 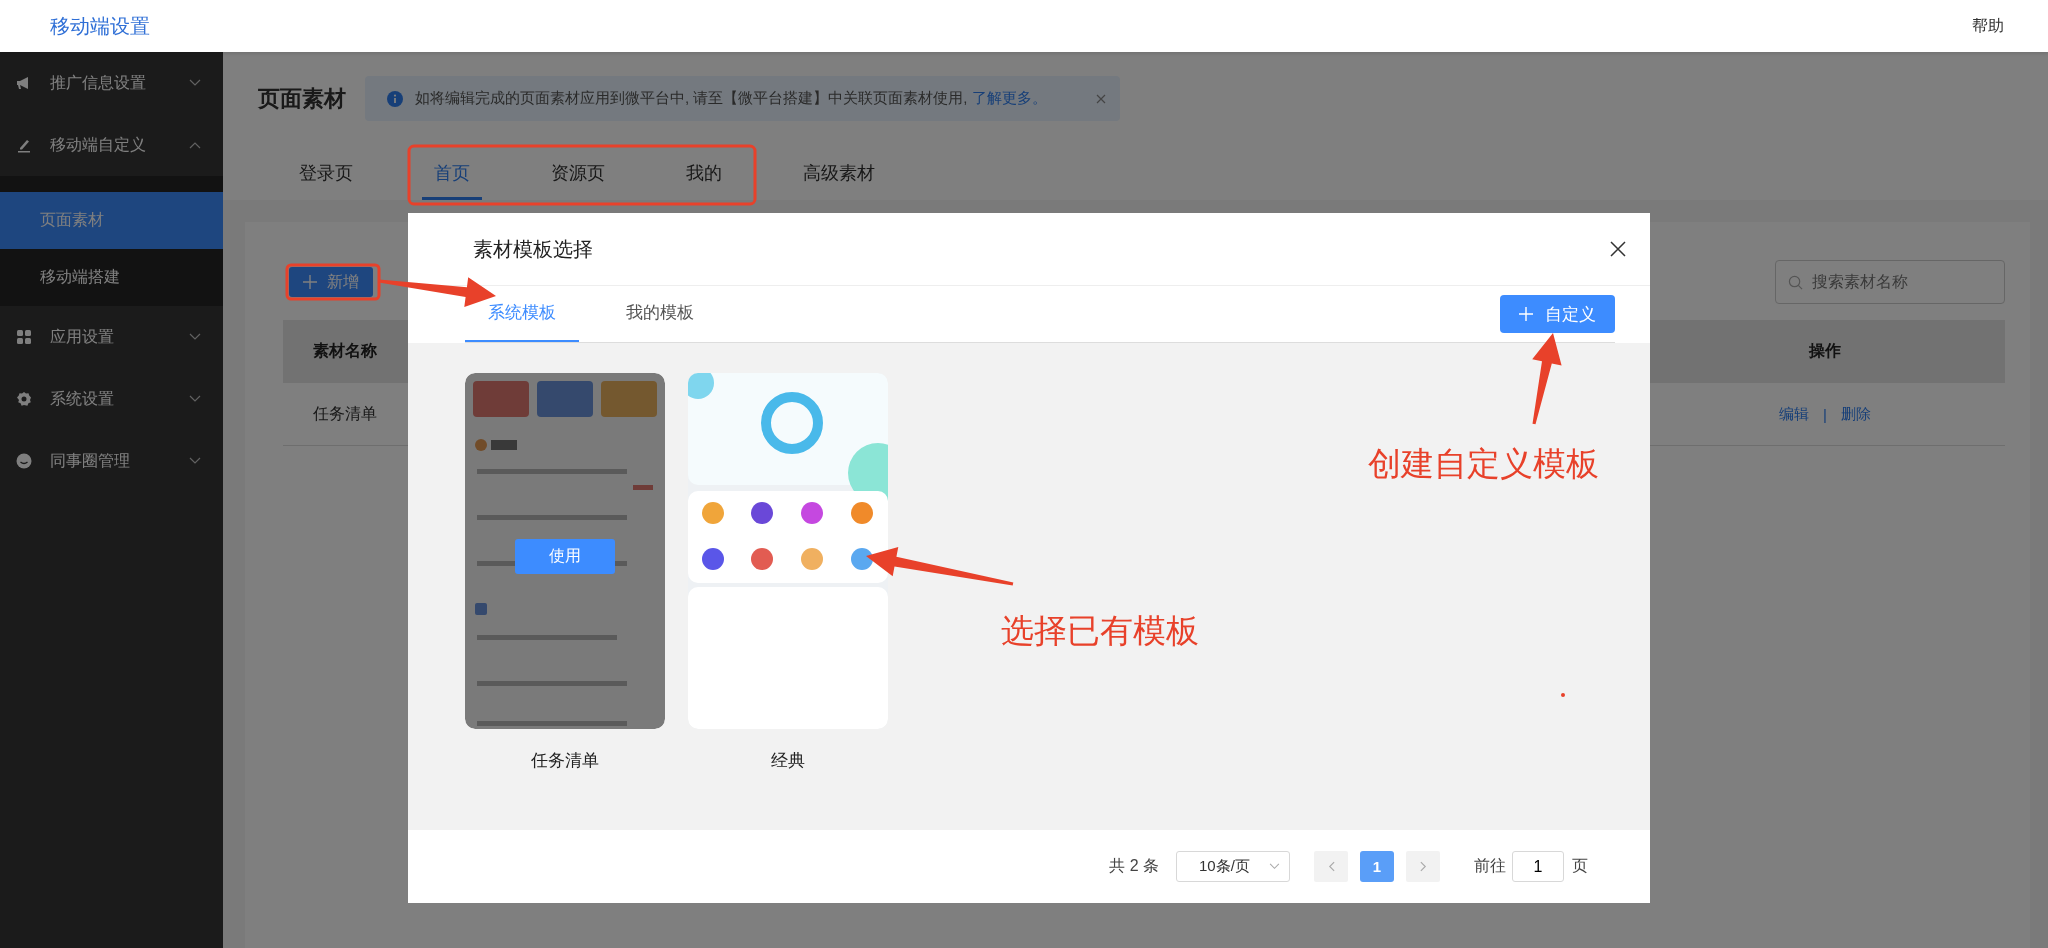 What do you see at coordinates (1563, 695) in the screenshot?
I see `dot-mark` at bounding box center [1563, 695].